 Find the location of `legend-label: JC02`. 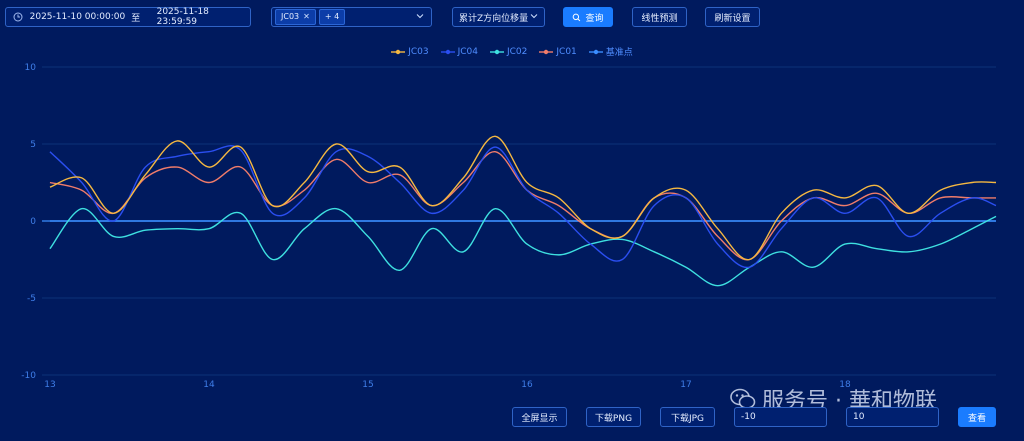

legend-label: JC02 is located at coordinates (517, 51).